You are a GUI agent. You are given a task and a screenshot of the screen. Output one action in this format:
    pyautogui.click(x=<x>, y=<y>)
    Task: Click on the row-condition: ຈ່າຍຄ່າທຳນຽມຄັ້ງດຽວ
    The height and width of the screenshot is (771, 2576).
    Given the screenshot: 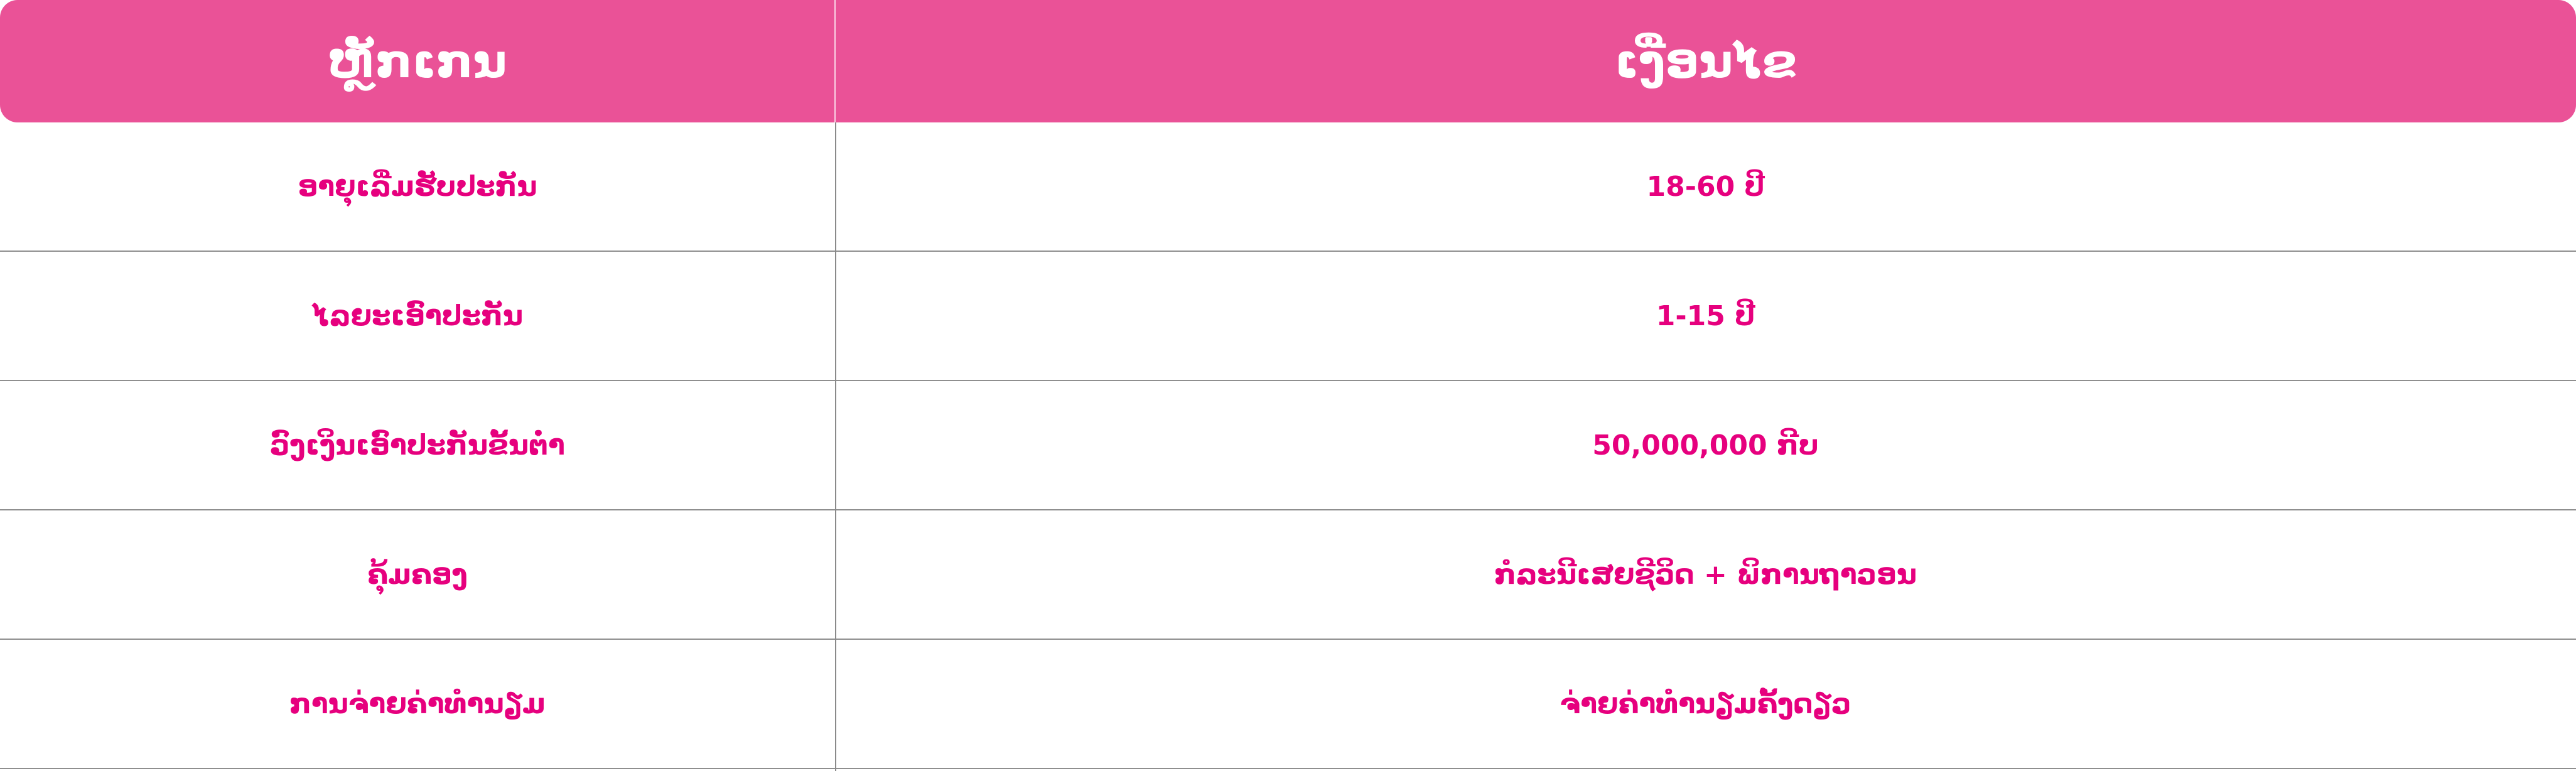 What is the action you would take?
    pyautogui.click(x=1705, y=703)
    